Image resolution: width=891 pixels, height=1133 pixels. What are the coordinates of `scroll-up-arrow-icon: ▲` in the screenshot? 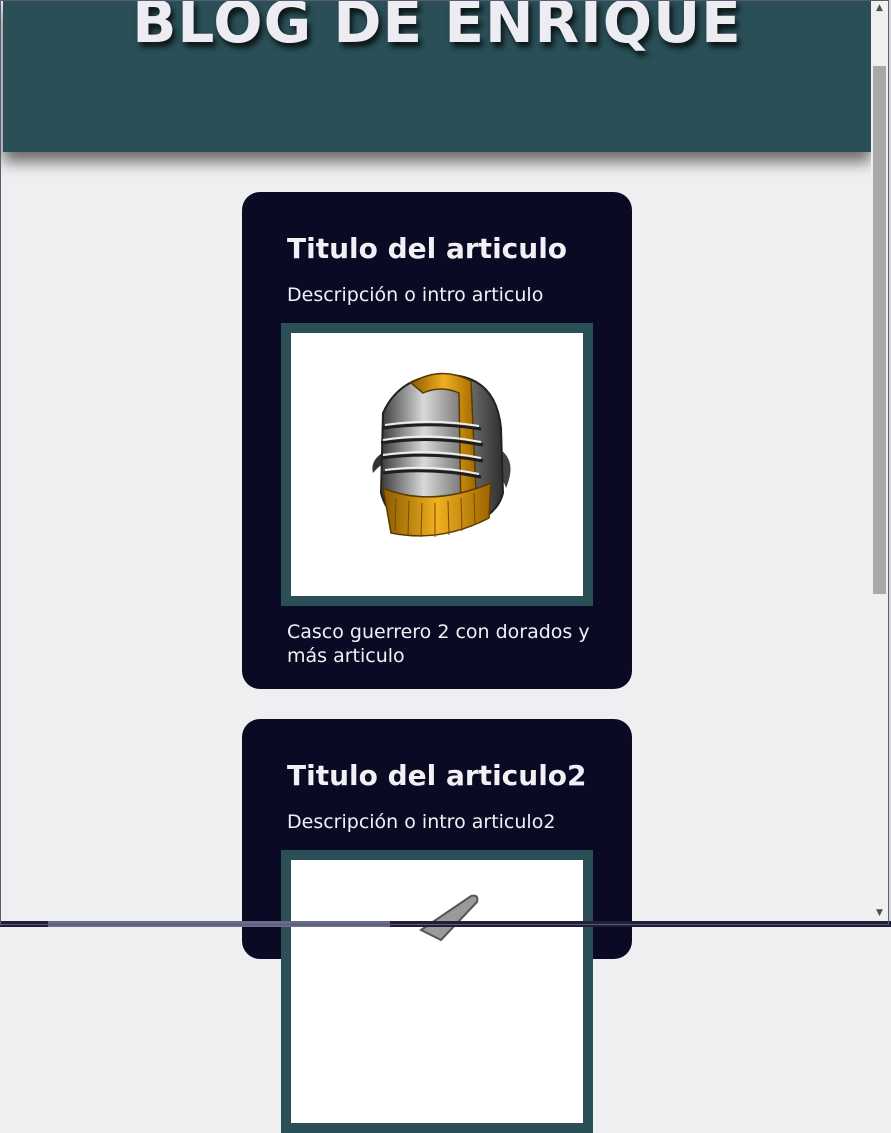 It's located at (879, 8).